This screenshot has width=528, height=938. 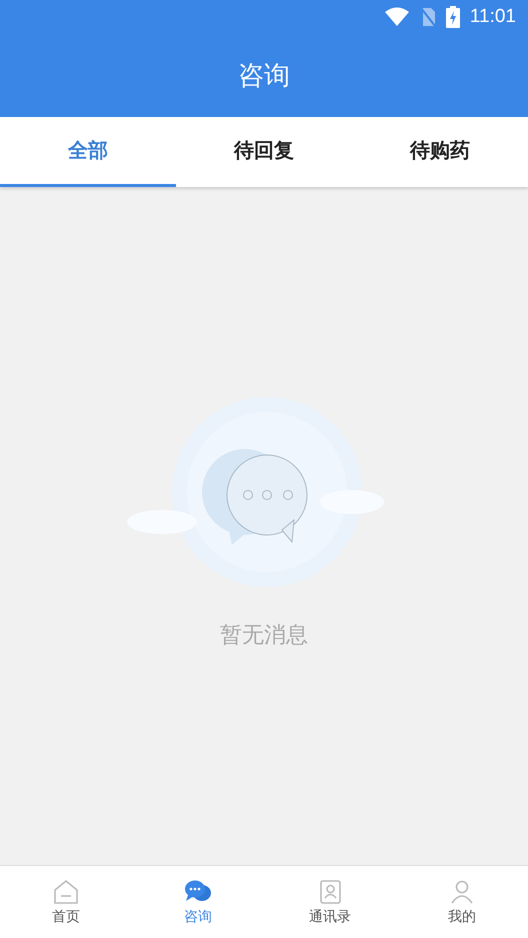 I want to click on empty-message: 暂无消息, so click(x=264, y=636).